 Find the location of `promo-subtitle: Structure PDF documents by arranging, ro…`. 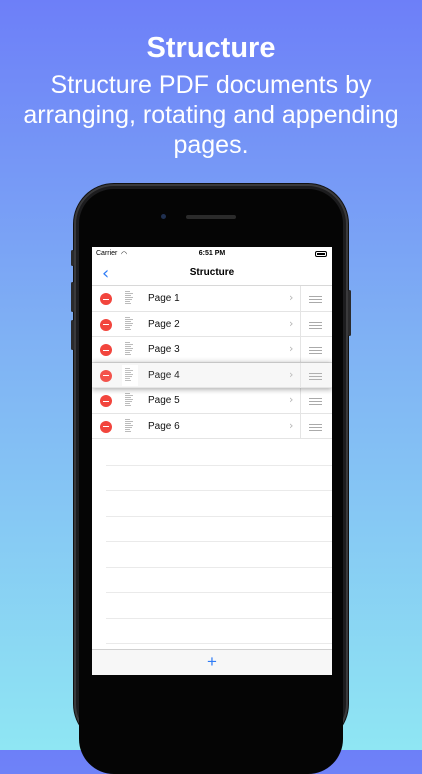

promo-subtitle: Structure PDF documents by arranging, ro… is located at coordinates (211, 115).